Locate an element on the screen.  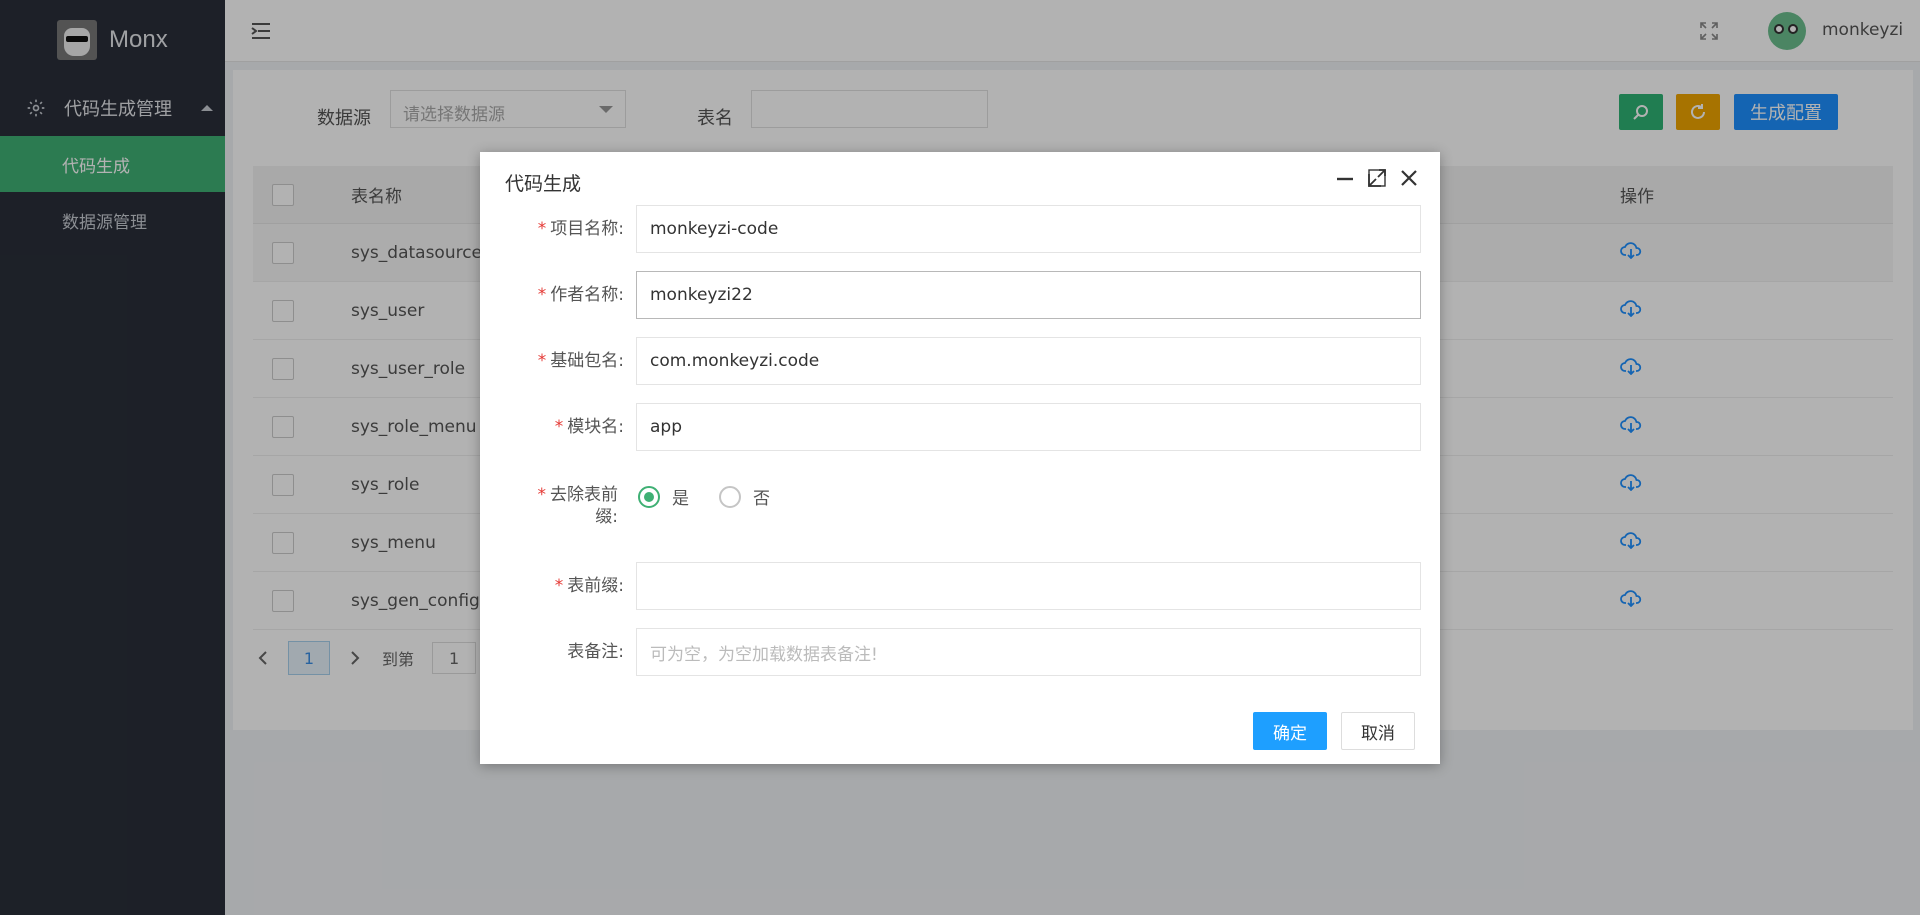
table-comment-placeholder: 可为空，为空加载数据表备注! is located at coordinates (764, 654).